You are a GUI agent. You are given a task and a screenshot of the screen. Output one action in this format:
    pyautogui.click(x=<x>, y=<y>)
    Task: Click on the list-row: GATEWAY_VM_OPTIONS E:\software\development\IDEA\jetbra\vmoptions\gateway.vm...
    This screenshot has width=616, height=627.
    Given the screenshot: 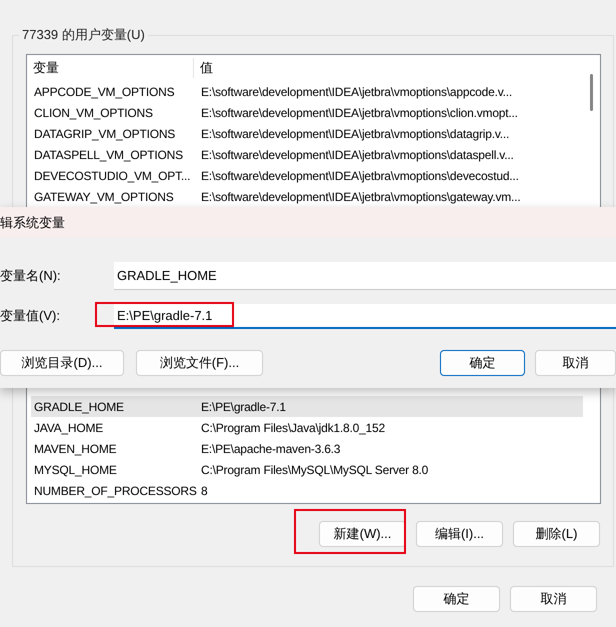 What is the action you would take?
    pyautogui.click(x=307, y=196)
    